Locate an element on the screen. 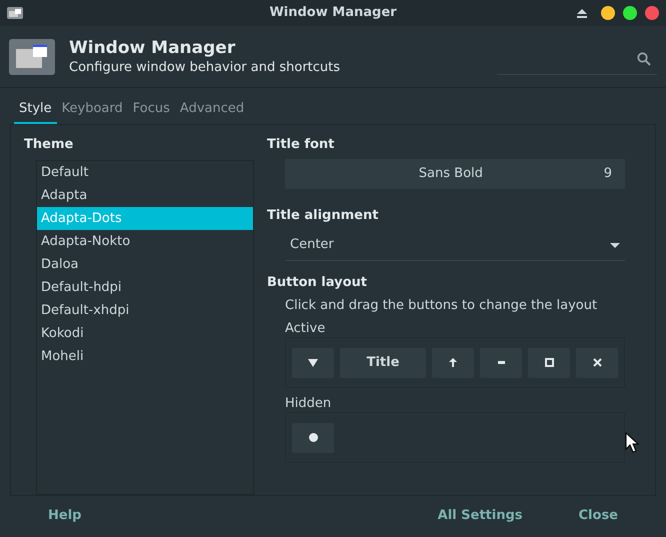 The height and width of the screenshot is (537, 666). tab: Focus is located at coordinates (151, 110).